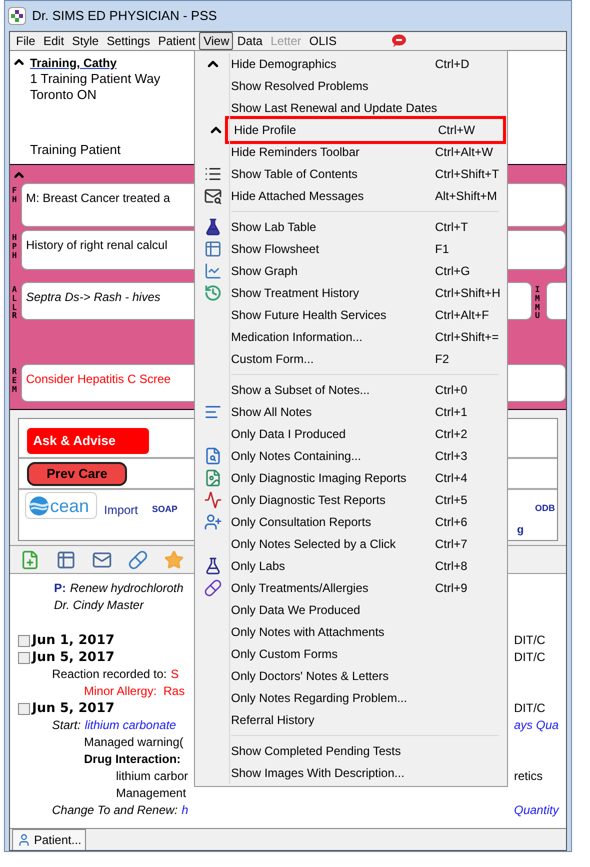 The height and width of the screenshot is (867, 590). Describe the element at coordinates (213, 196) in the screenshot. I see `envelope-search-icon` at that location.